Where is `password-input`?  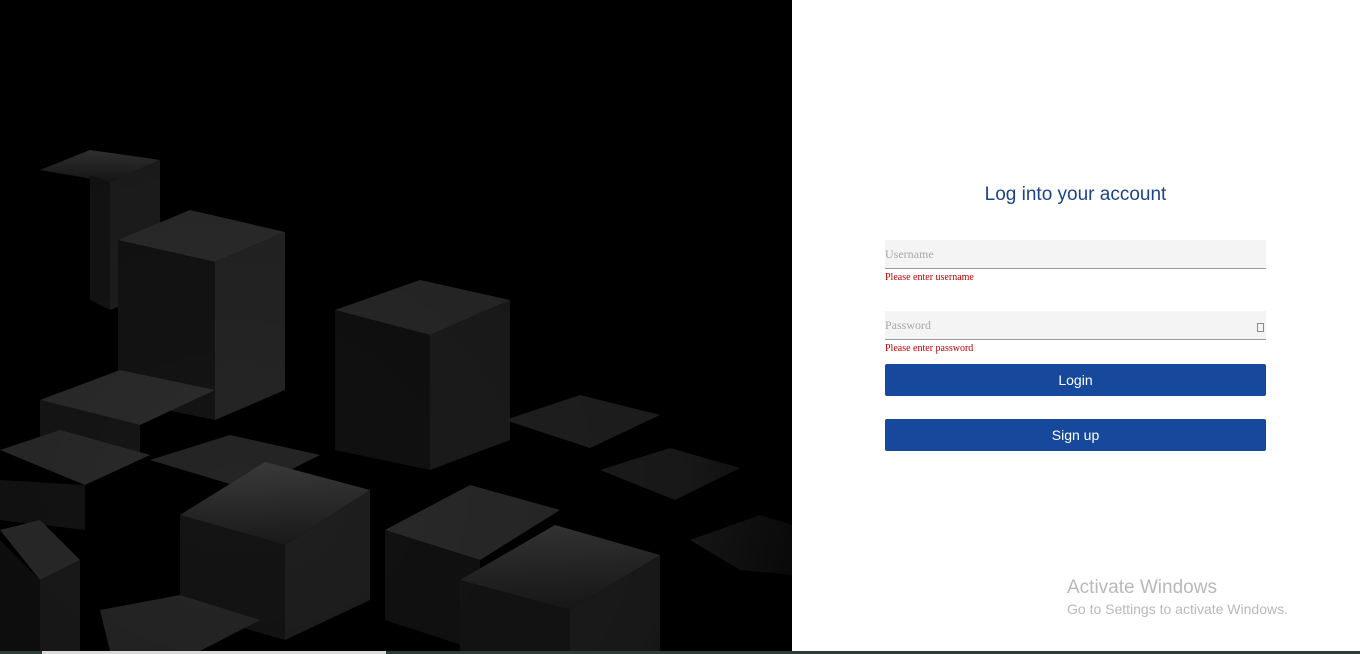
password-input is located at coordinates (1075, 325).